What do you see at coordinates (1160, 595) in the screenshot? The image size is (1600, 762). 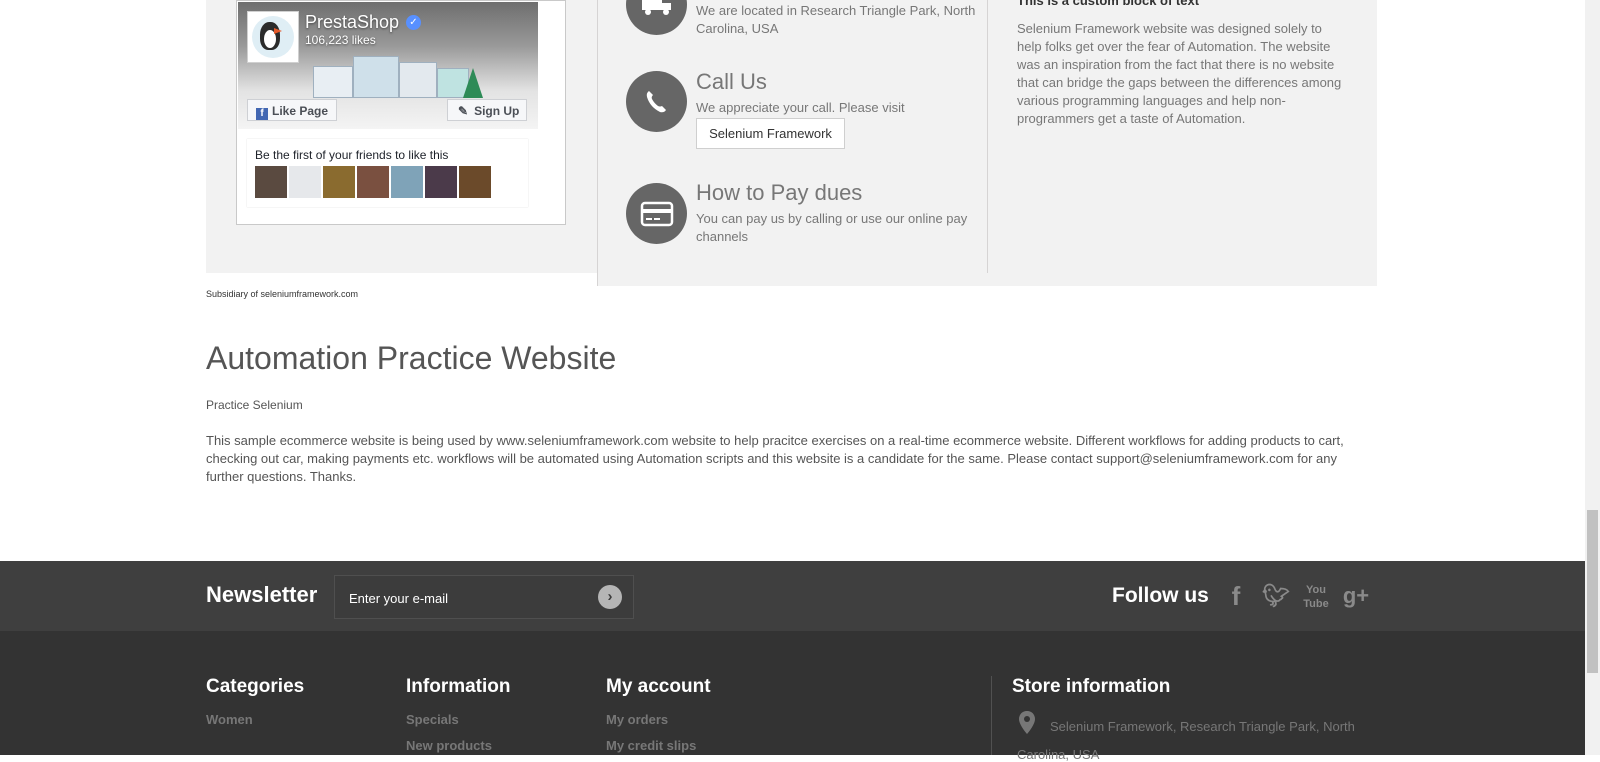 I see `follow-us-title: Follow us` at bounding box center [1160, 595].